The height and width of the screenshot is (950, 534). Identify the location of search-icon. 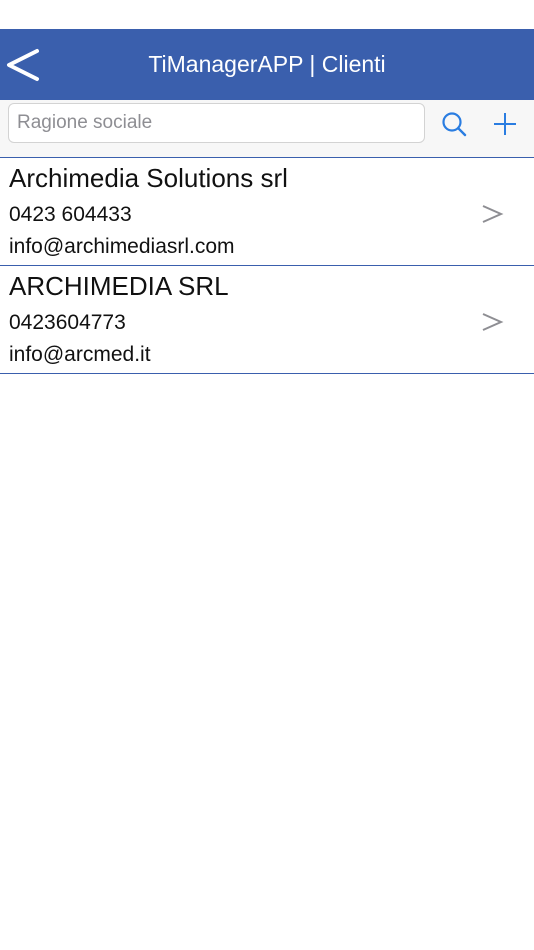
(454, 124).